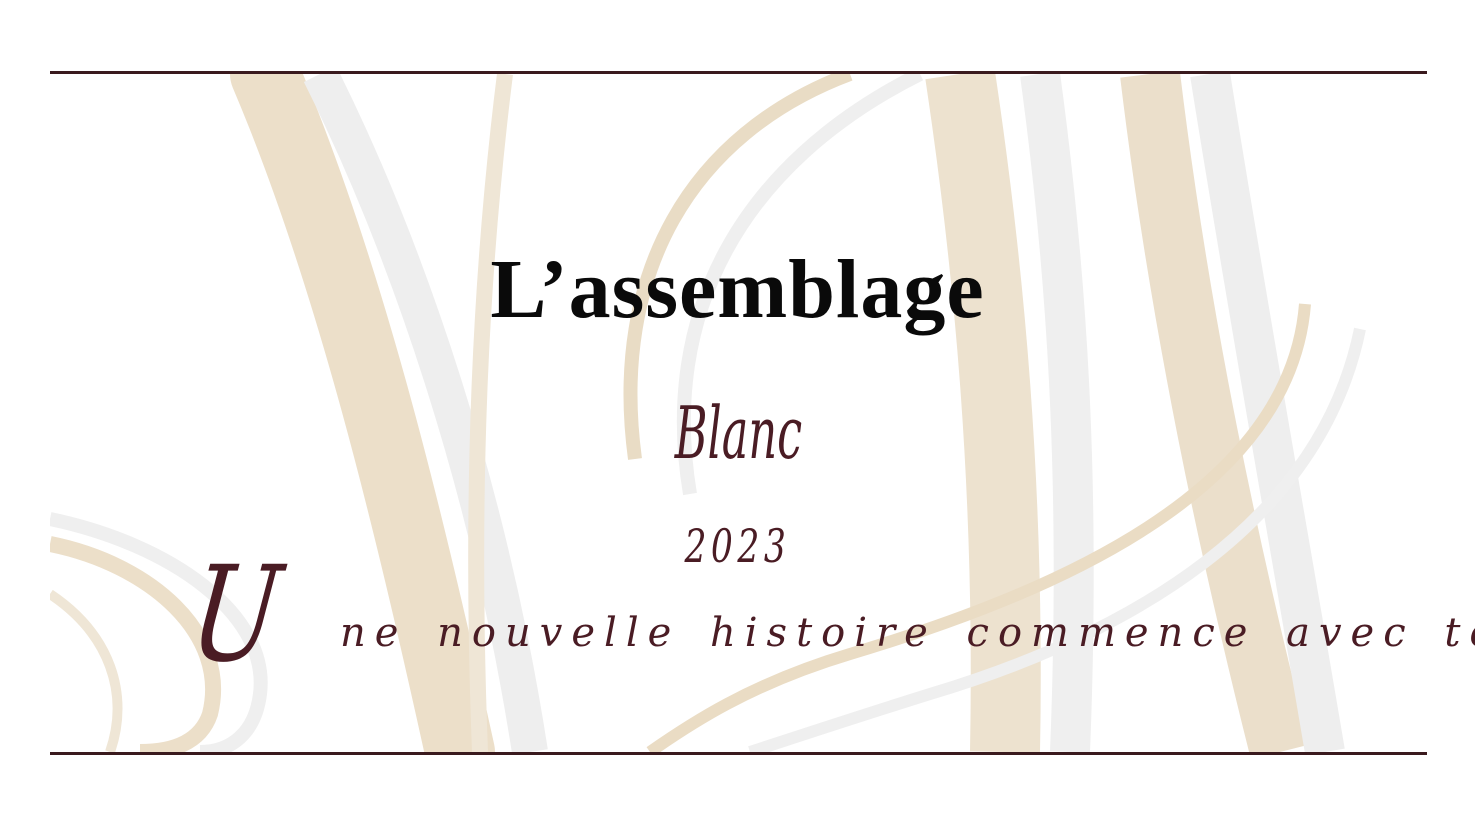 This screenshot has width=1475, height=829. I want to click on tagline-text: ne nouvelle histoire commence avec toi, so click(907, 633).